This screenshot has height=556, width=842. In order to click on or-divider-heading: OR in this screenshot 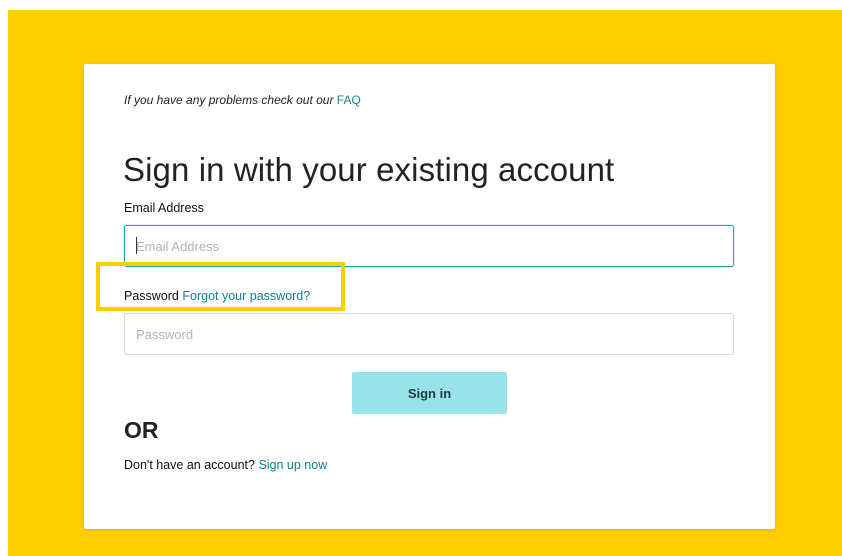, I will do `click(141, 430)`.